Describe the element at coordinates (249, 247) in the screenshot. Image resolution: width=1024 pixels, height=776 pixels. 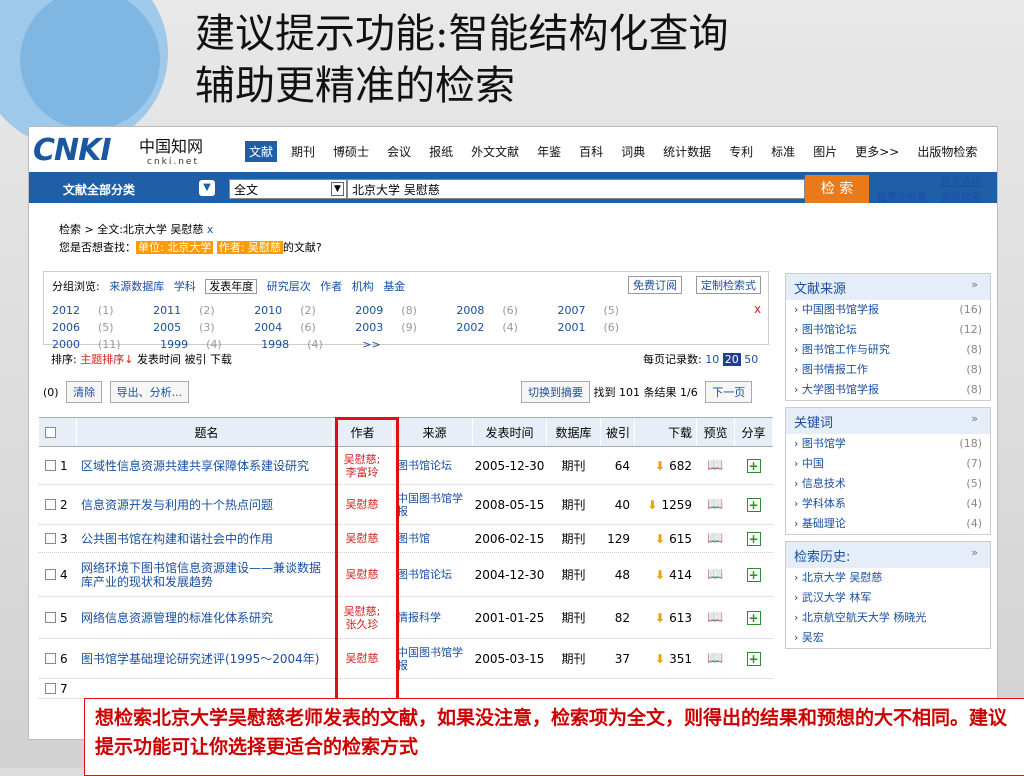
I see `suggest-author: 作者: 吴慰慈` at that location.